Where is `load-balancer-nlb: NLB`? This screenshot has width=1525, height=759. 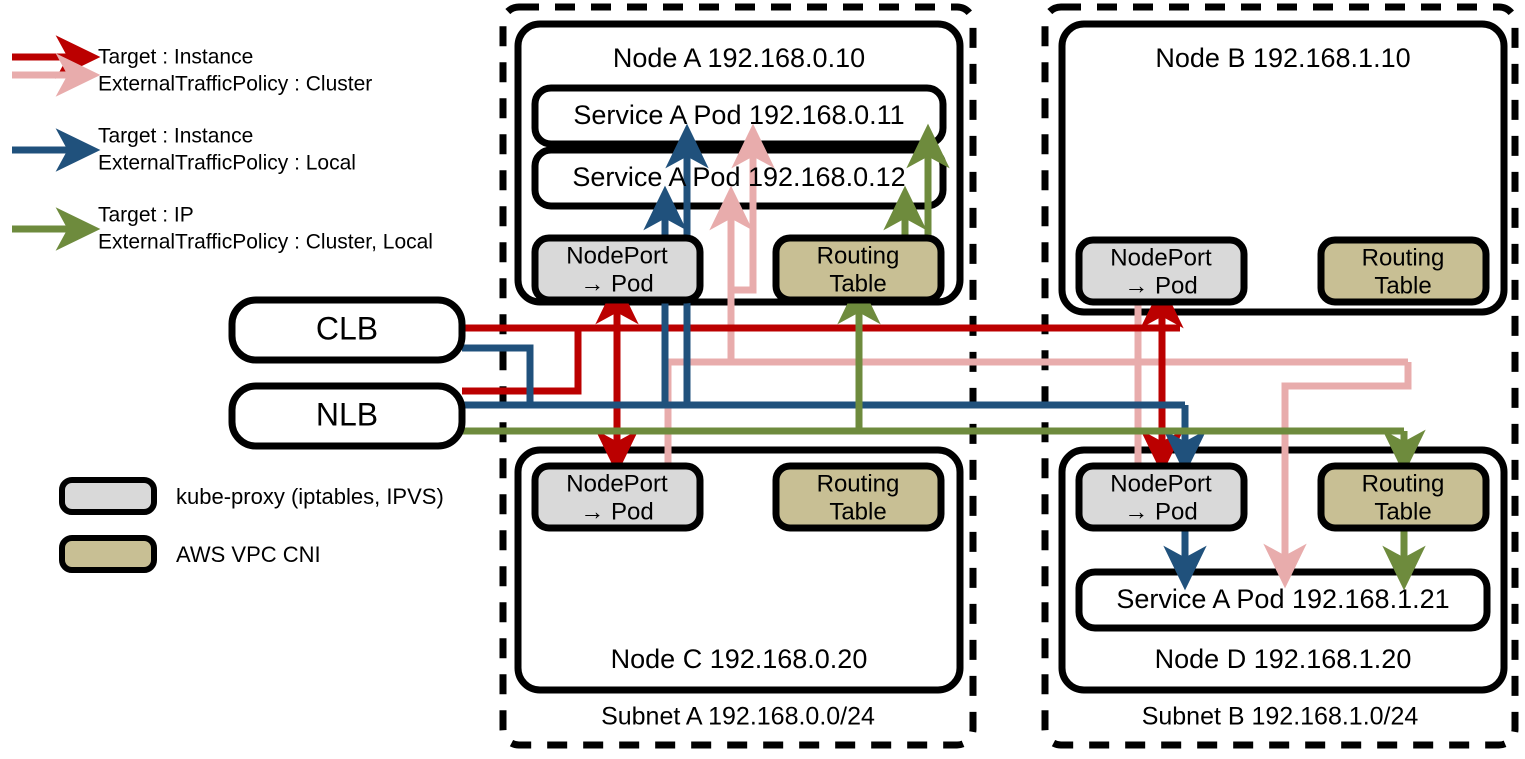 load-balancer-nlb: NLB is located at coordinates (347, 416).